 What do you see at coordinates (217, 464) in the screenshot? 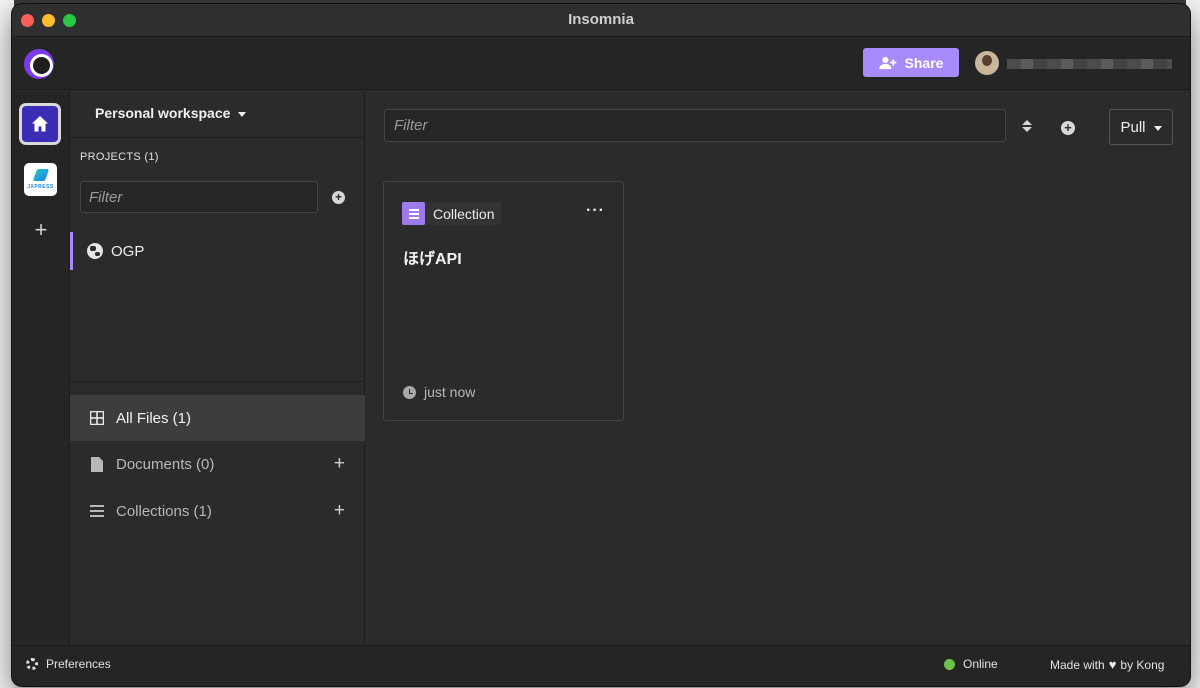
I see `nav-documents: Documents (0) +` at bounding box center [217, 464].